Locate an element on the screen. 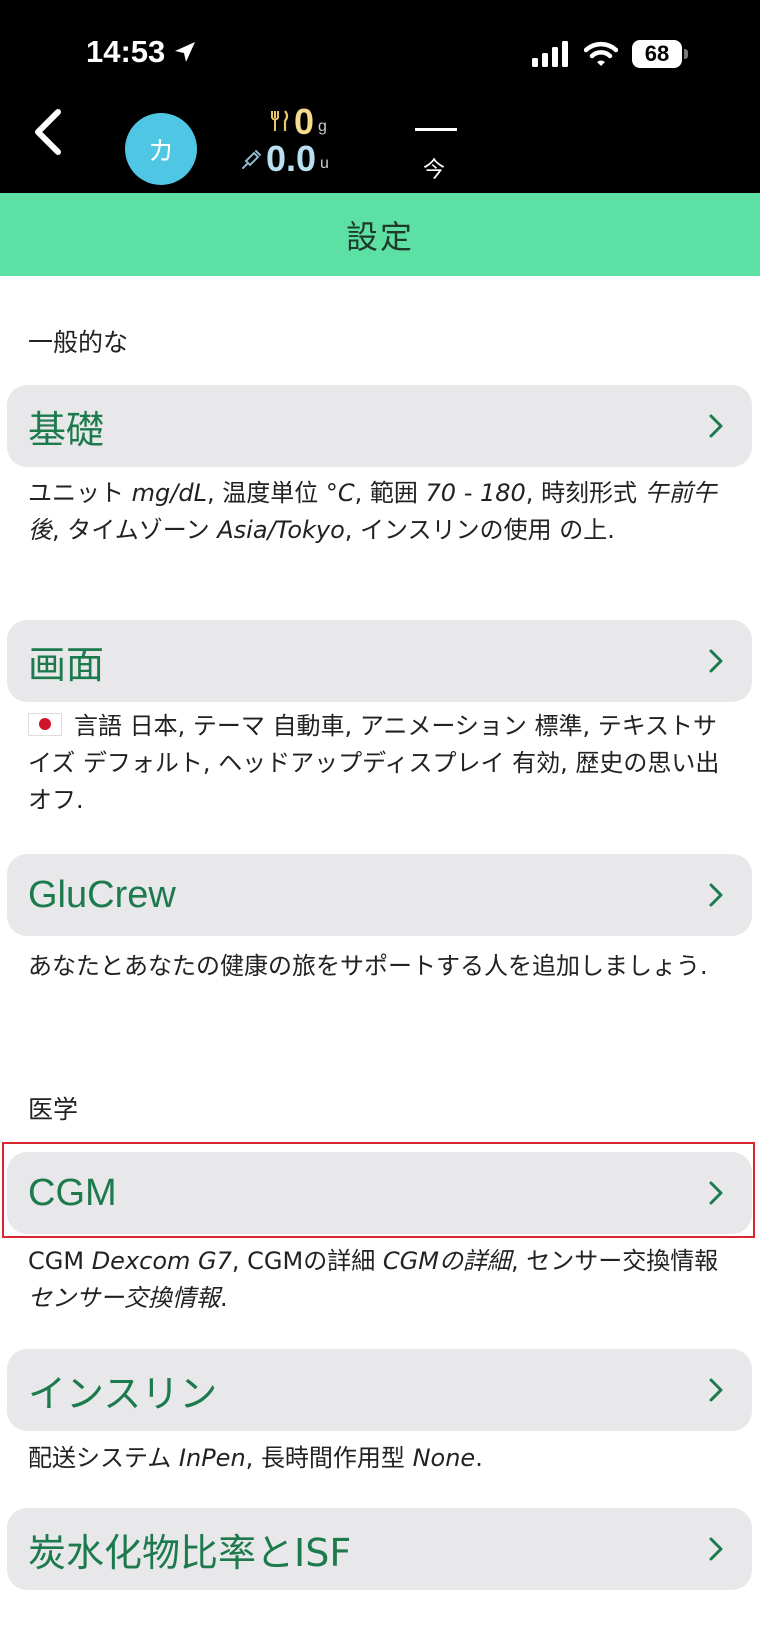 The width and height of the screenshot is (760, 1651). carb-unit: g is located at coordinates (322, 126).